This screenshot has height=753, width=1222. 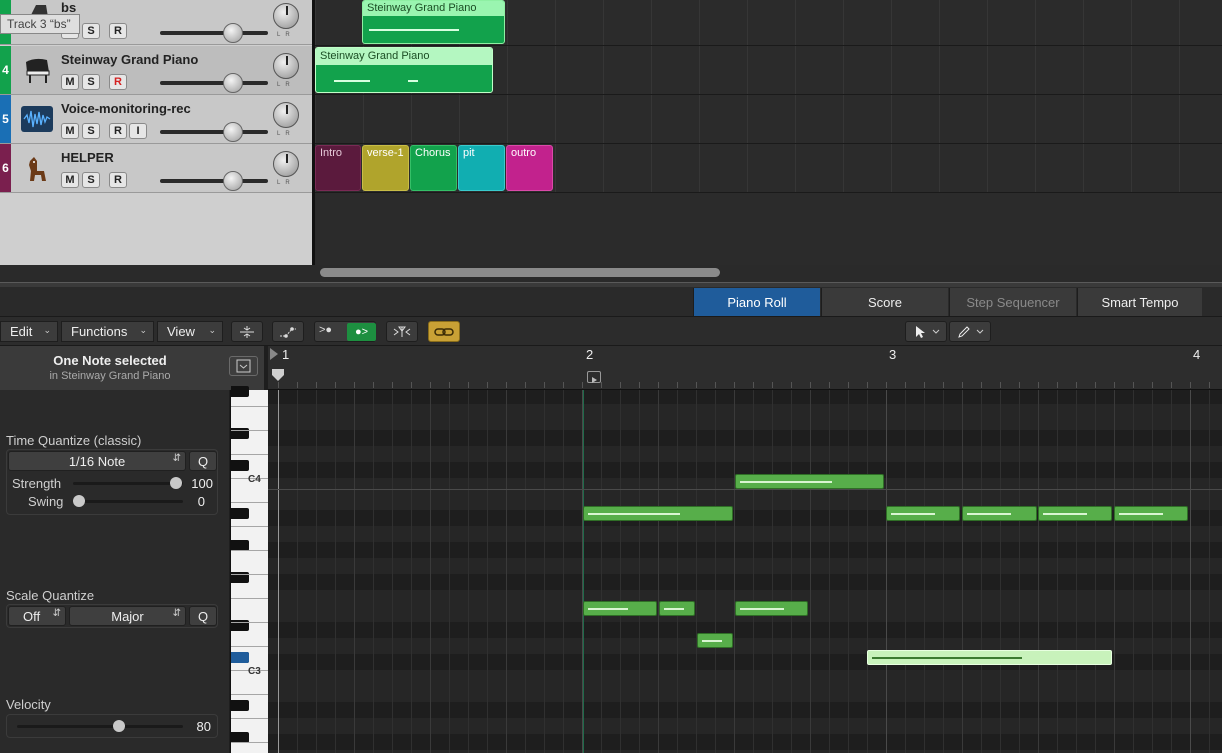 What do you see at coordinates (32, 616) in the screenshot?
I see `scale-root-value: Off` at bounding box center [32, 616].